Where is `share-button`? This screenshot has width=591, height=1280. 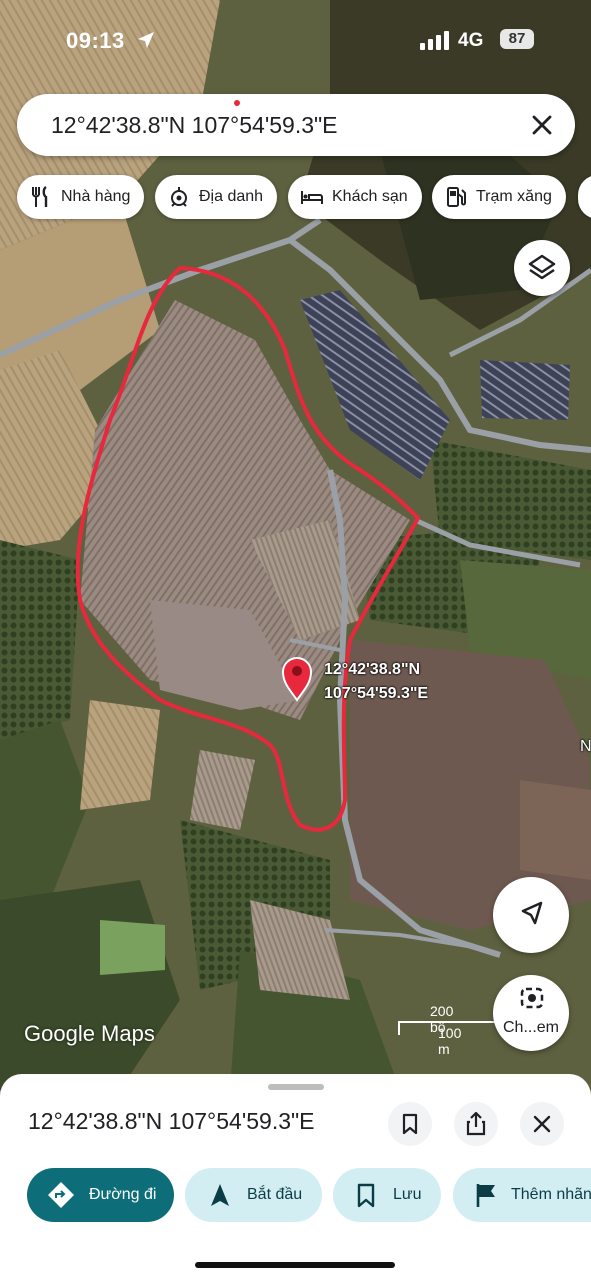 share-button is located at coordinates (476, 1124).